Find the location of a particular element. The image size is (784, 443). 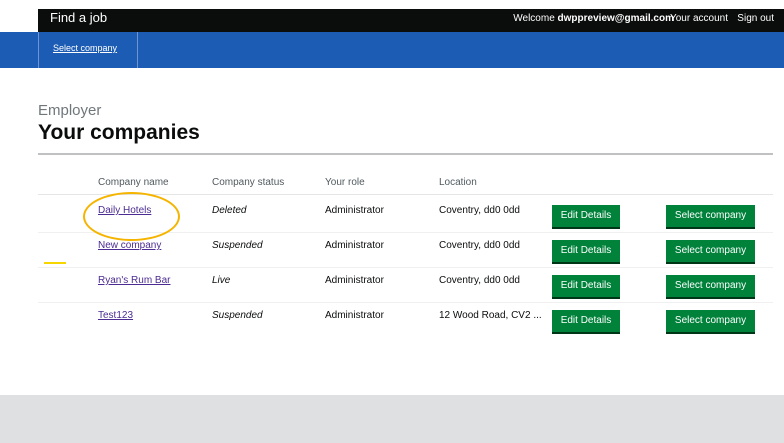

company-status: Live is located at coordinates (221, 280).